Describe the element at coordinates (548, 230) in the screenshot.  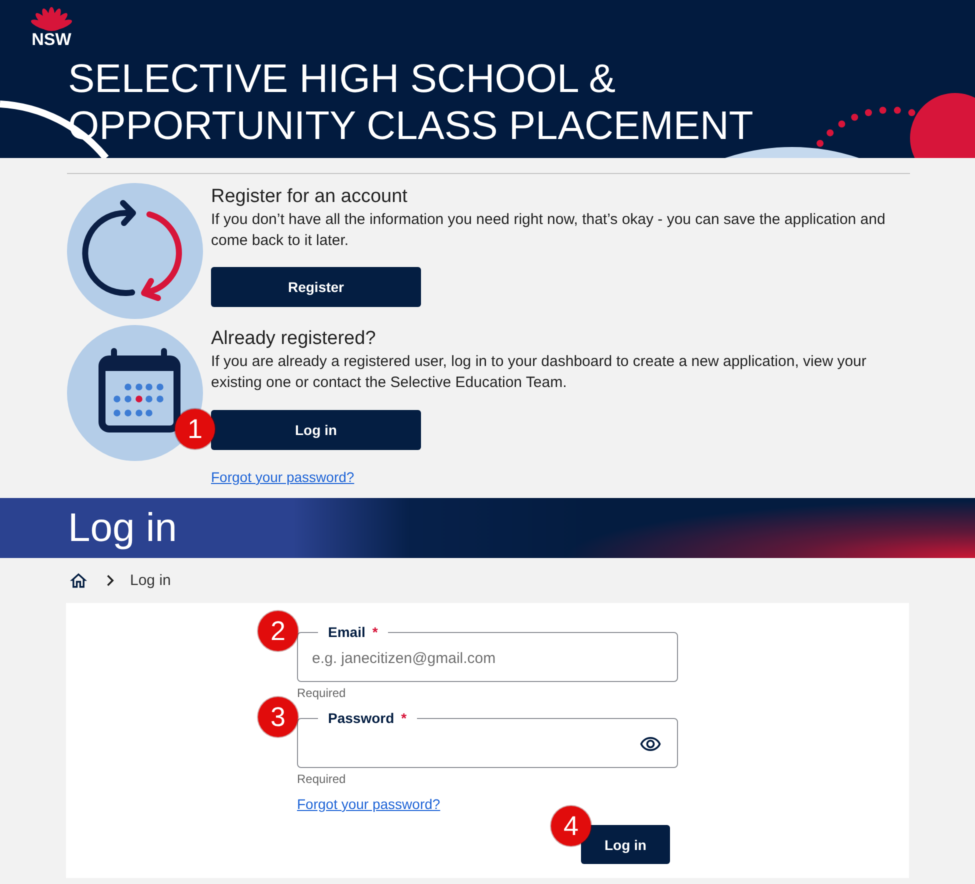
I see `description: If you don’t have all the information you need right now, that’s okay - you can save the application and come back to it later.` at that location.